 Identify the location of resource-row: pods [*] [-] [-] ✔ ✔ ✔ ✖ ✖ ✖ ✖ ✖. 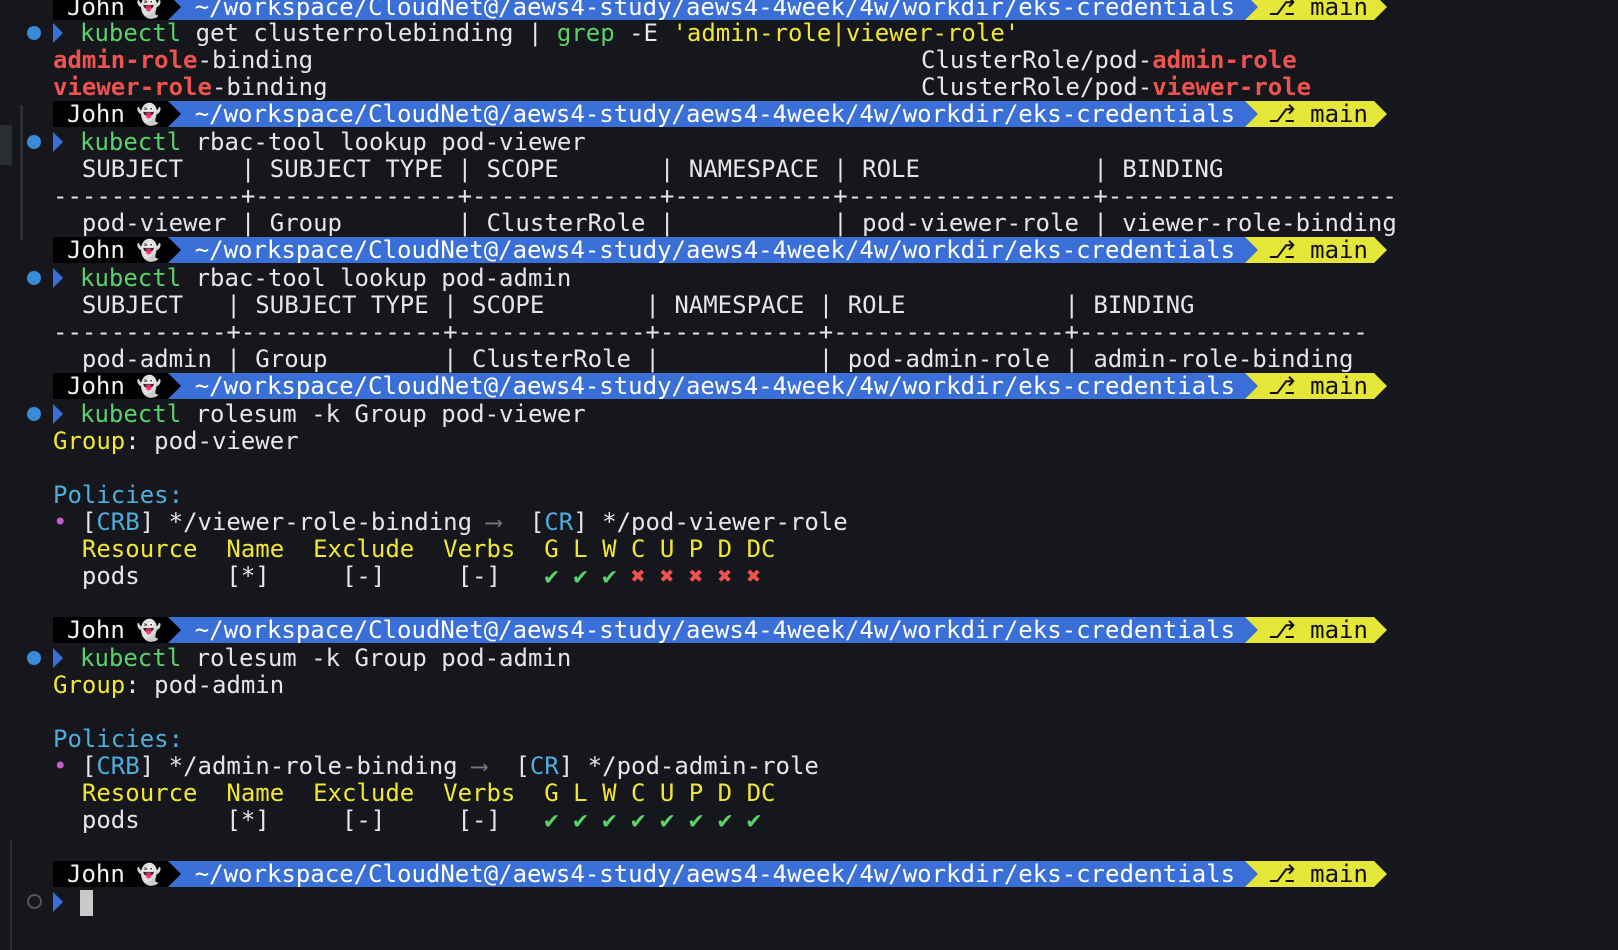
(407, 576).